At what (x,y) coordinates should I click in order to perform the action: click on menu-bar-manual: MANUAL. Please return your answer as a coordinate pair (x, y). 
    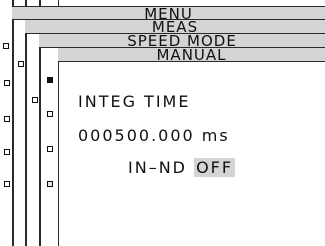
    Looking at the image, I should click on (191, 55).